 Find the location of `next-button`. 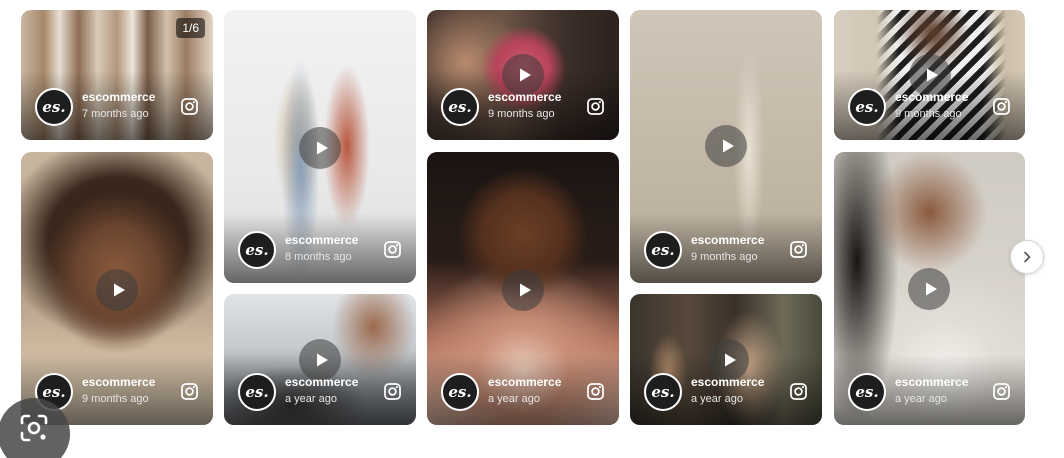

next-button is located at coordinates (1027, 257).